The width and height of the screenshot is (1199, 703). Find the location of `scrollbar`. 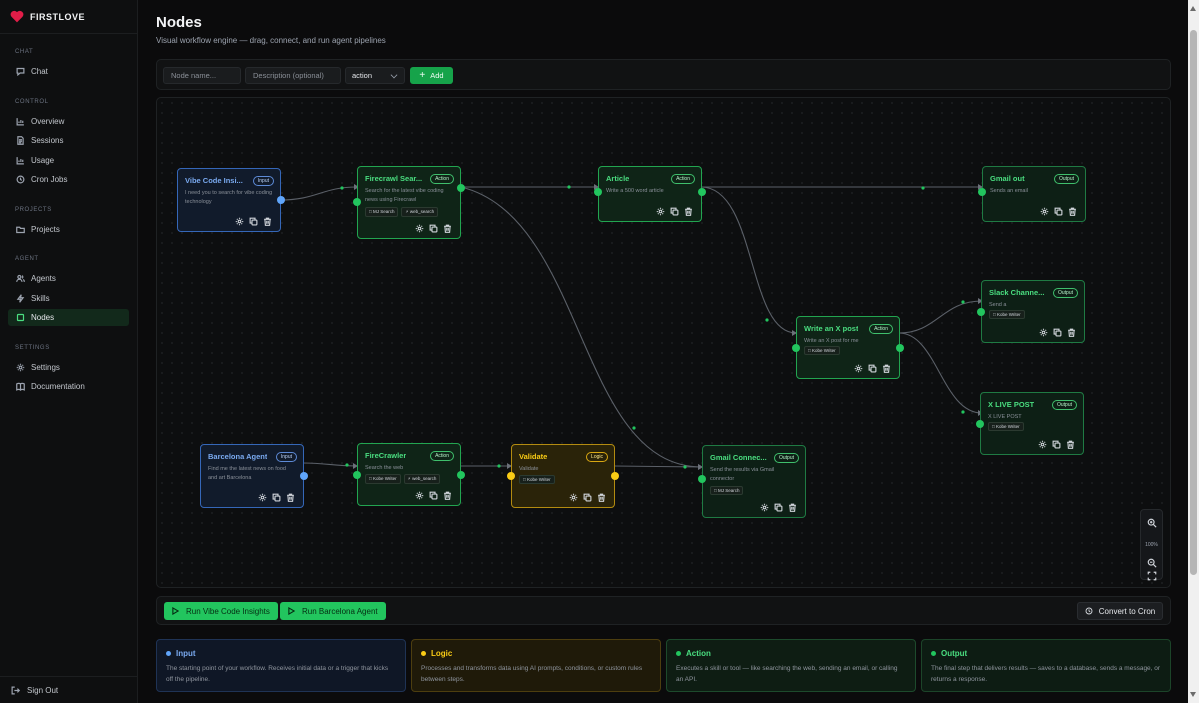

scrollbar is located at coordinates (1193, 351).